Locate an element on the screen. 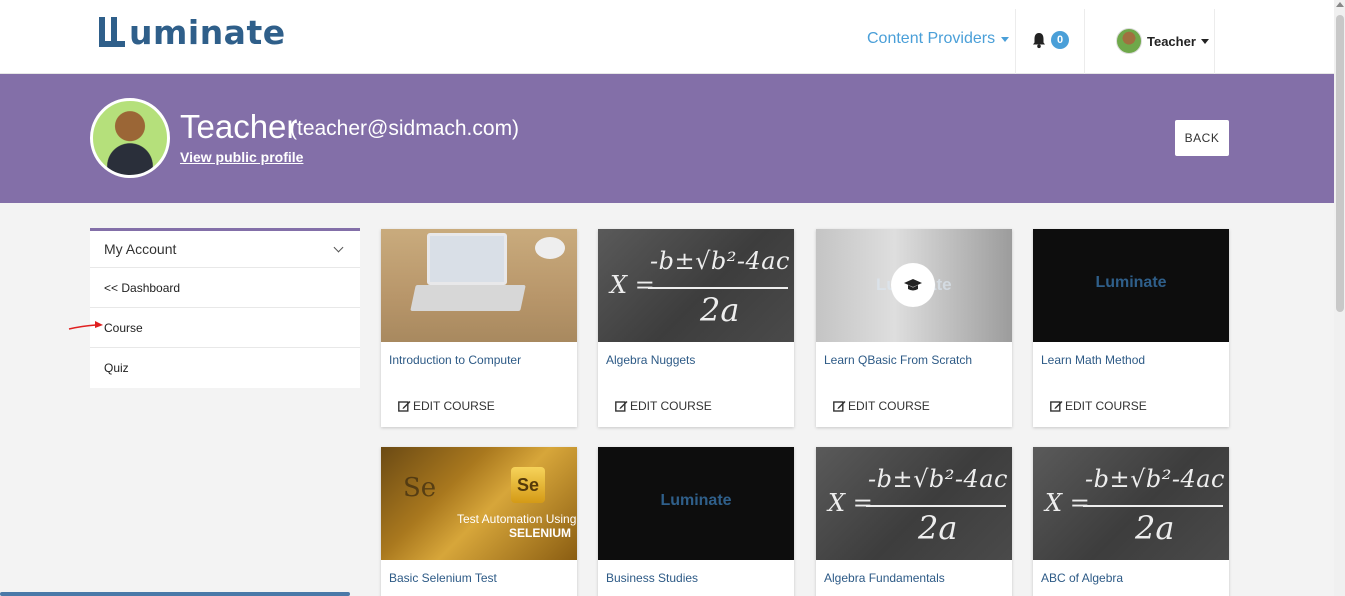  sidebar-item-quiz: Quiz is located at coordinates (225, 368).